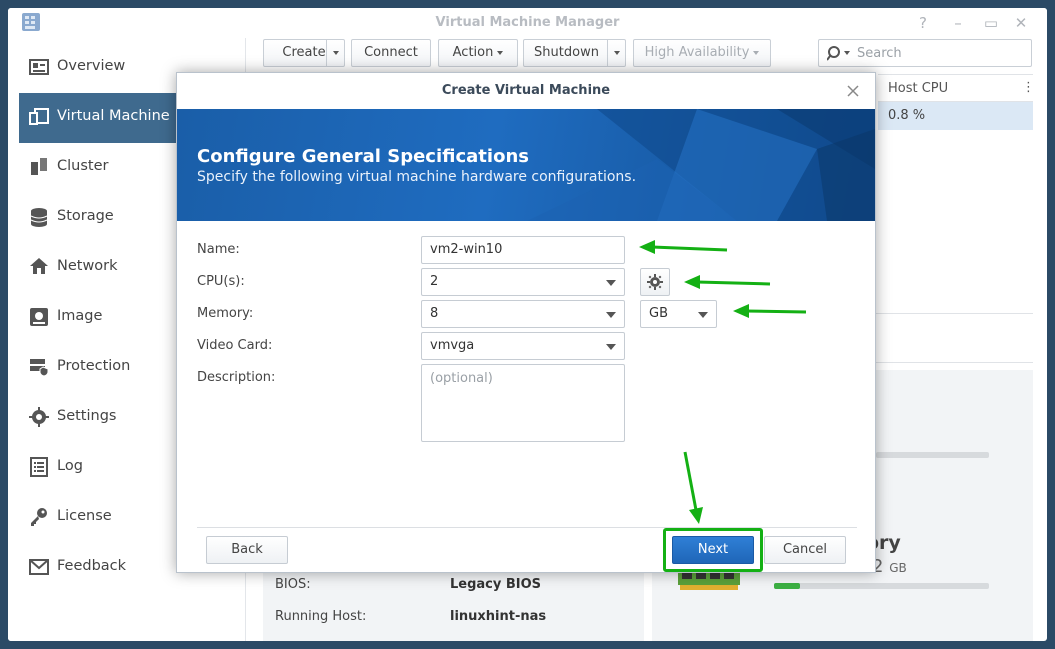 The width and height of the screenshot is (1055, 649). Describe the element at coordinates (221, 281) in the screenshot. I see `cpu-label: CPU(s):` at that location.